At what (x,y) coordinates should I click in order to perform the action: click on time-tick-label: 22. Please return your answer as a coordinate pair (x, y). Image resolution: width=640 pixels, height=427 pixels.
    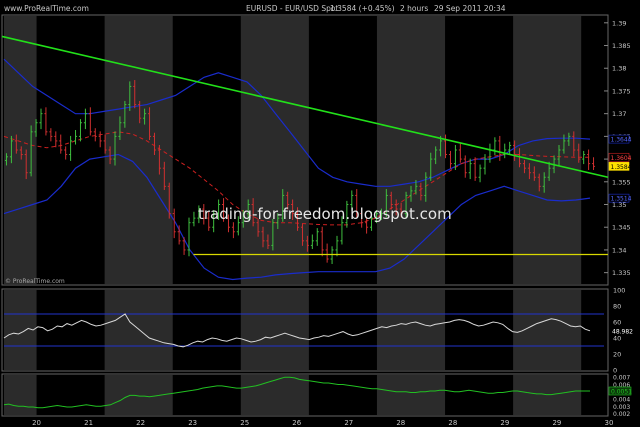
    Looking at the image, I should click on (140, 423).